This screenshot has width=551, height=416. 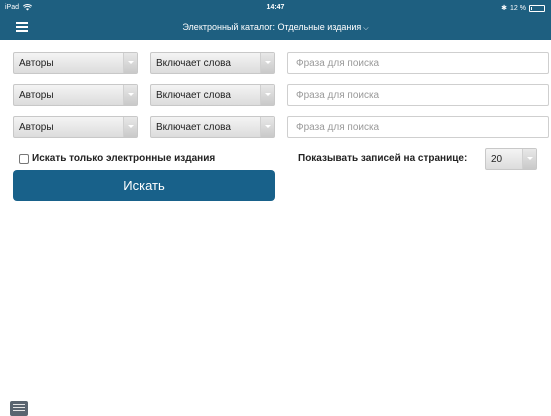 What do you see at coordinates (518, 8) in the screenshot?
I see `battery-percent: 12 %` at bounding box center [518, 8].